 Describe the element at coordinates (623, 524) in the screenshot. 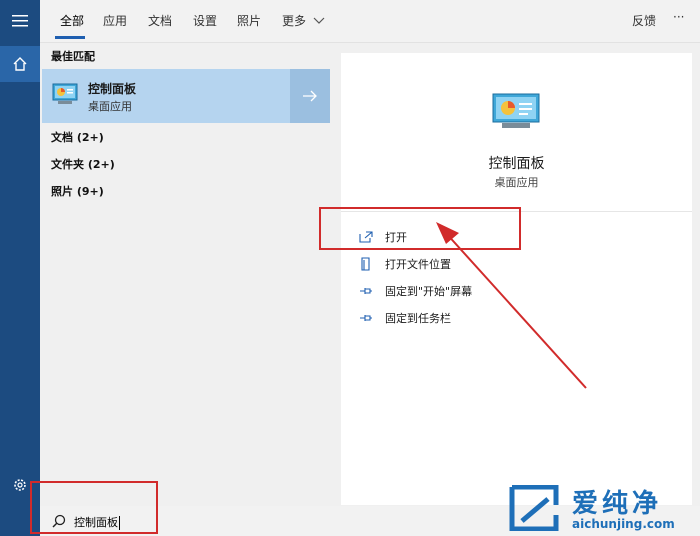

I see `watermark-url: aichunjing.com` at that location.